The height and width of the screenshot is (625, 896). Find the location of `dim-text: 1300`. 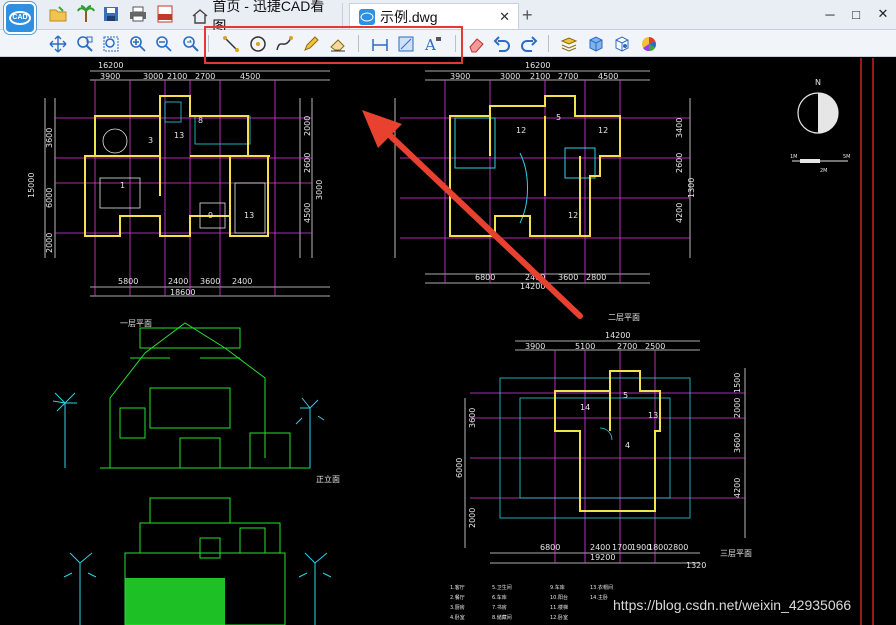

dim-text: 1300 is located at coordinates (691, 188).